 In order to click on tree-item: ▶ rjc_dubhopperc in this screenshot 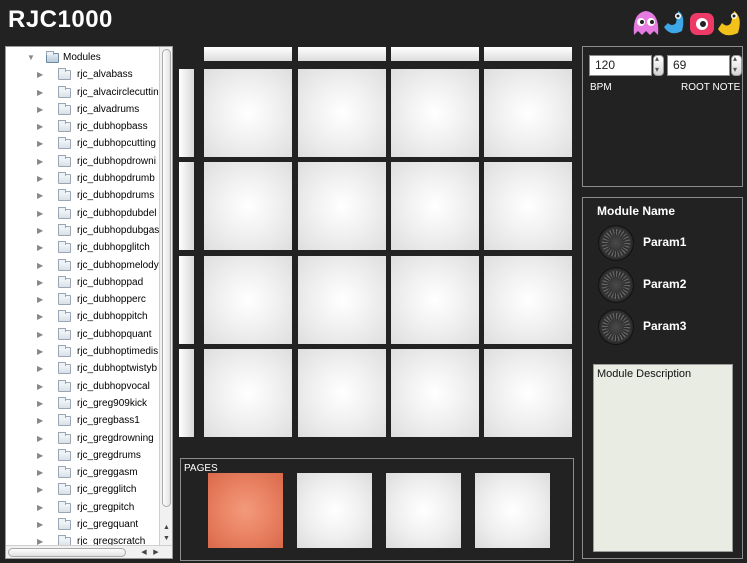, I will do `click(83, 299)`.